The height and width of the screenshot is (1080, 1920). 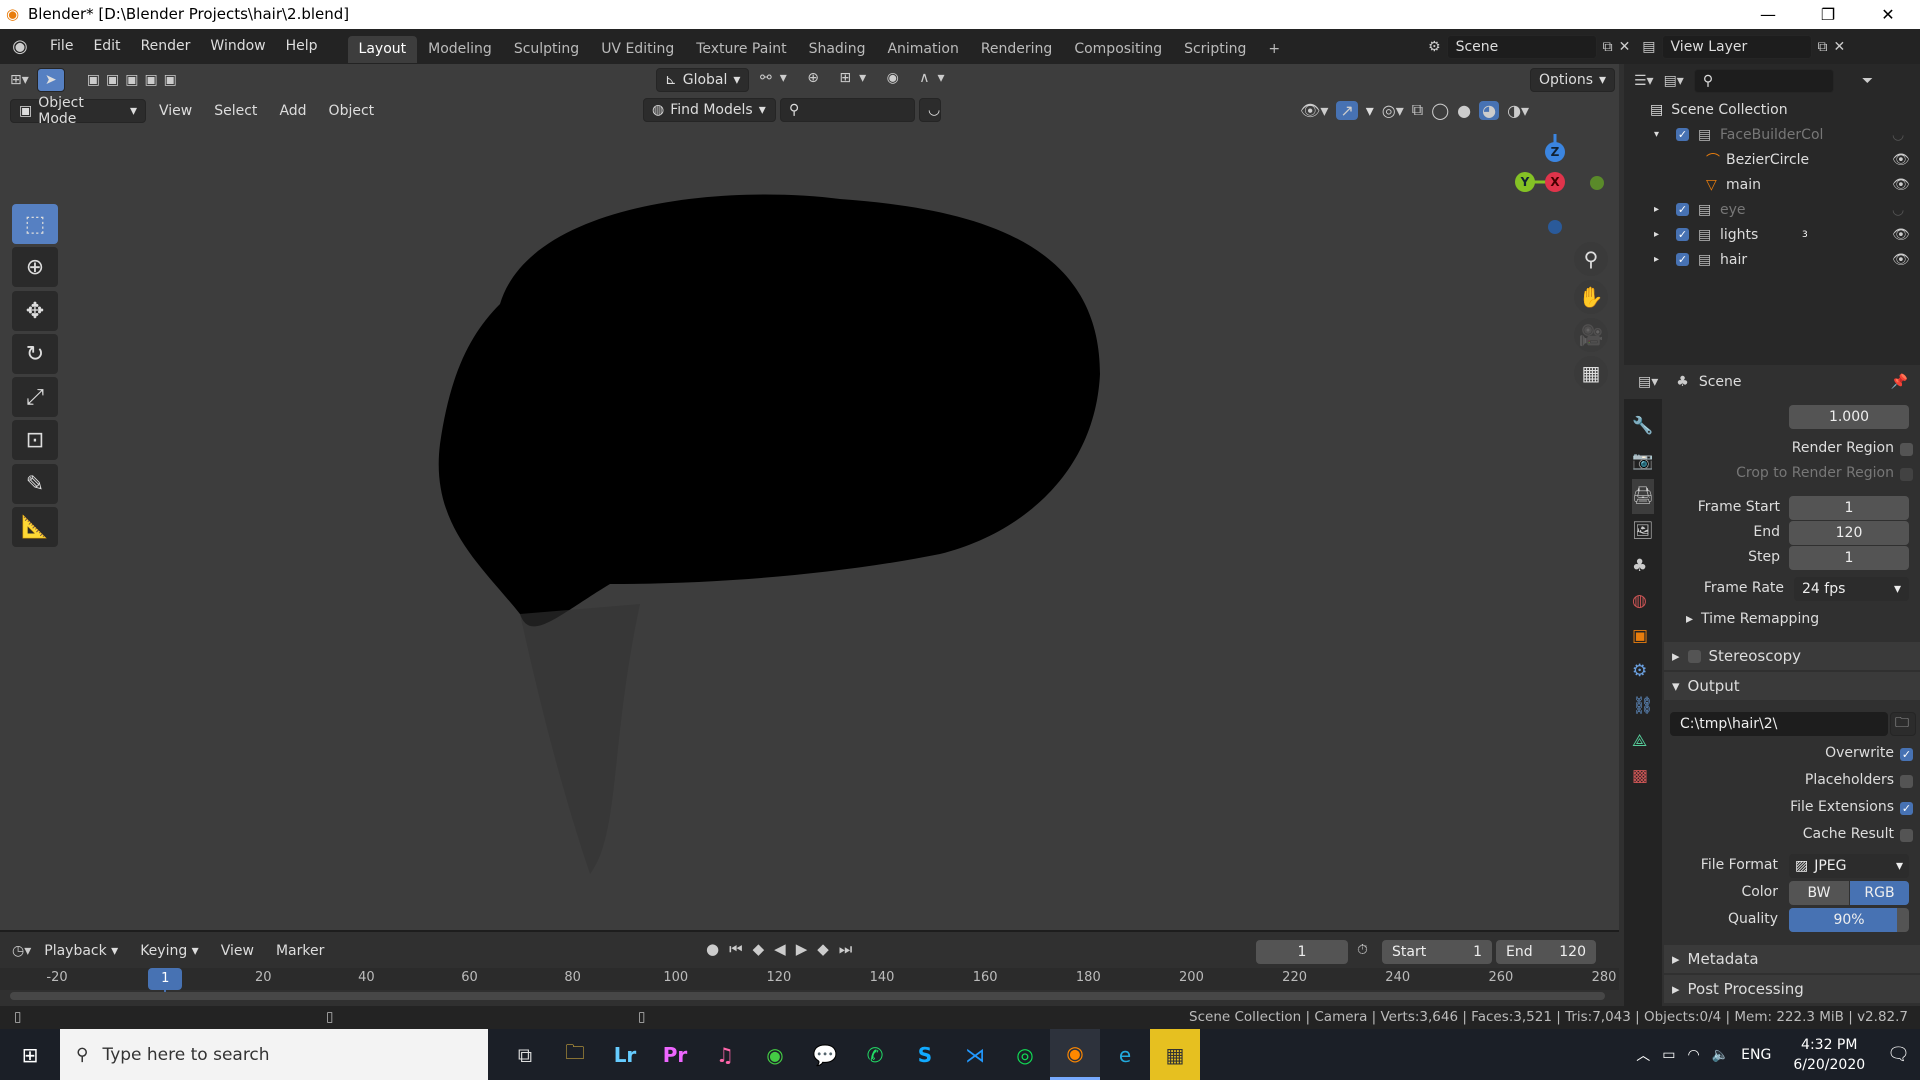 I want to click on current-frame-field: 1, so click(x=1302, y=952).